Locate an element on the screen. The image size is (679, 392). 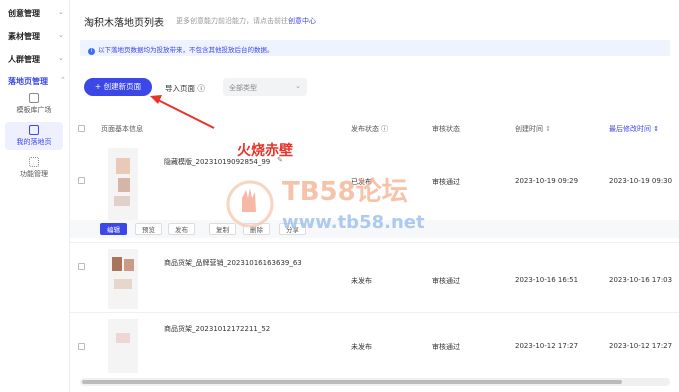
created-time: 2023-10-16 16:51 is located at coordinates (547, 280).